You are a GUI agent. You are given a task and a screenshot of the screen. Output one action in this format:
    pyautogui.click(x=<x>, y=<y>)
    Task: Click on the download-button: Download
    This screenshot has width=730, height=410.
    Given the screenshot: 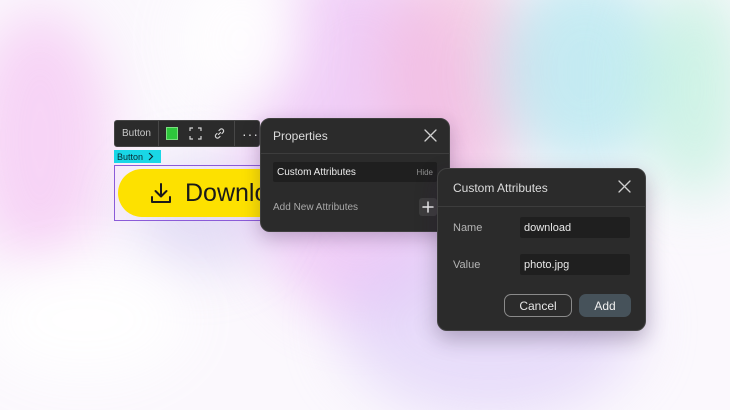 What is the action you would take?
    pyautogui.click(x=195, y=193)
    